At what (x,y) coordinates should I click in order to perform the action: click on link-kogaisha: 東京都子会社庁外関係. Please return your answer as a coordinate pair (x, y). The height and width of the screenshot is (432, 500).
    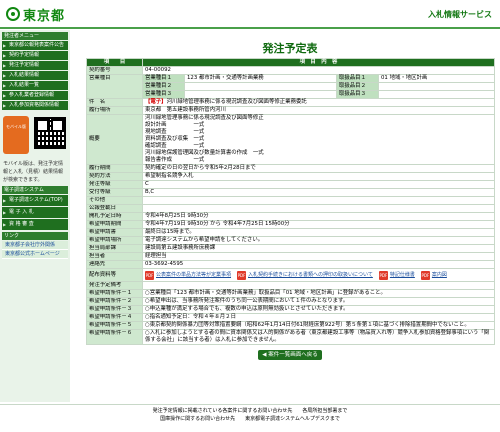
    Looking at the image, I should click on (35, 245).